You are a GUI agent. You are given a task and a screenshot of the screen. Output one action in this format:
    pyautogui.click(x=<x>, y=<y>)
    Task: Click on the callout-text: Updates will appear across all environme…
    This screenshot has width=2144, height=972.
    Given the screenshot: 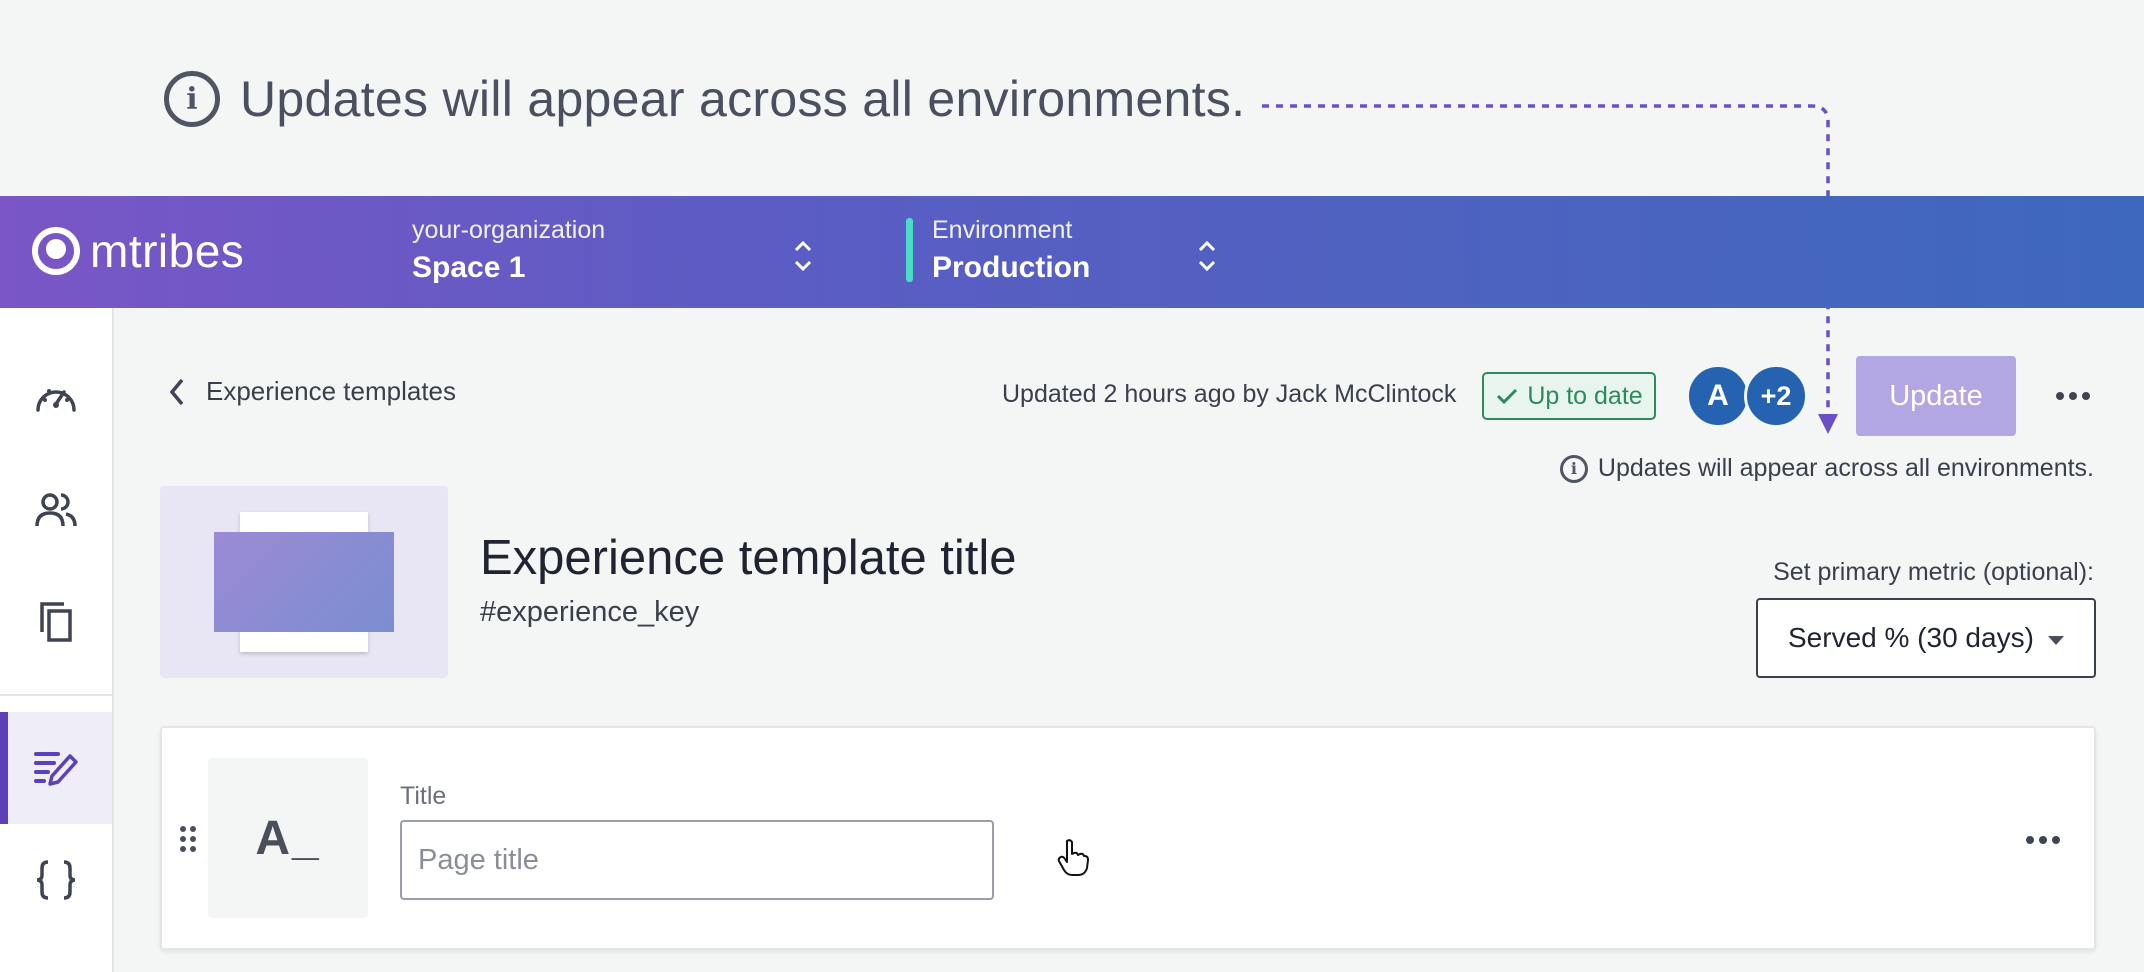 What is the action you would take?
    pyautogui.click(x=743, y=99)
    